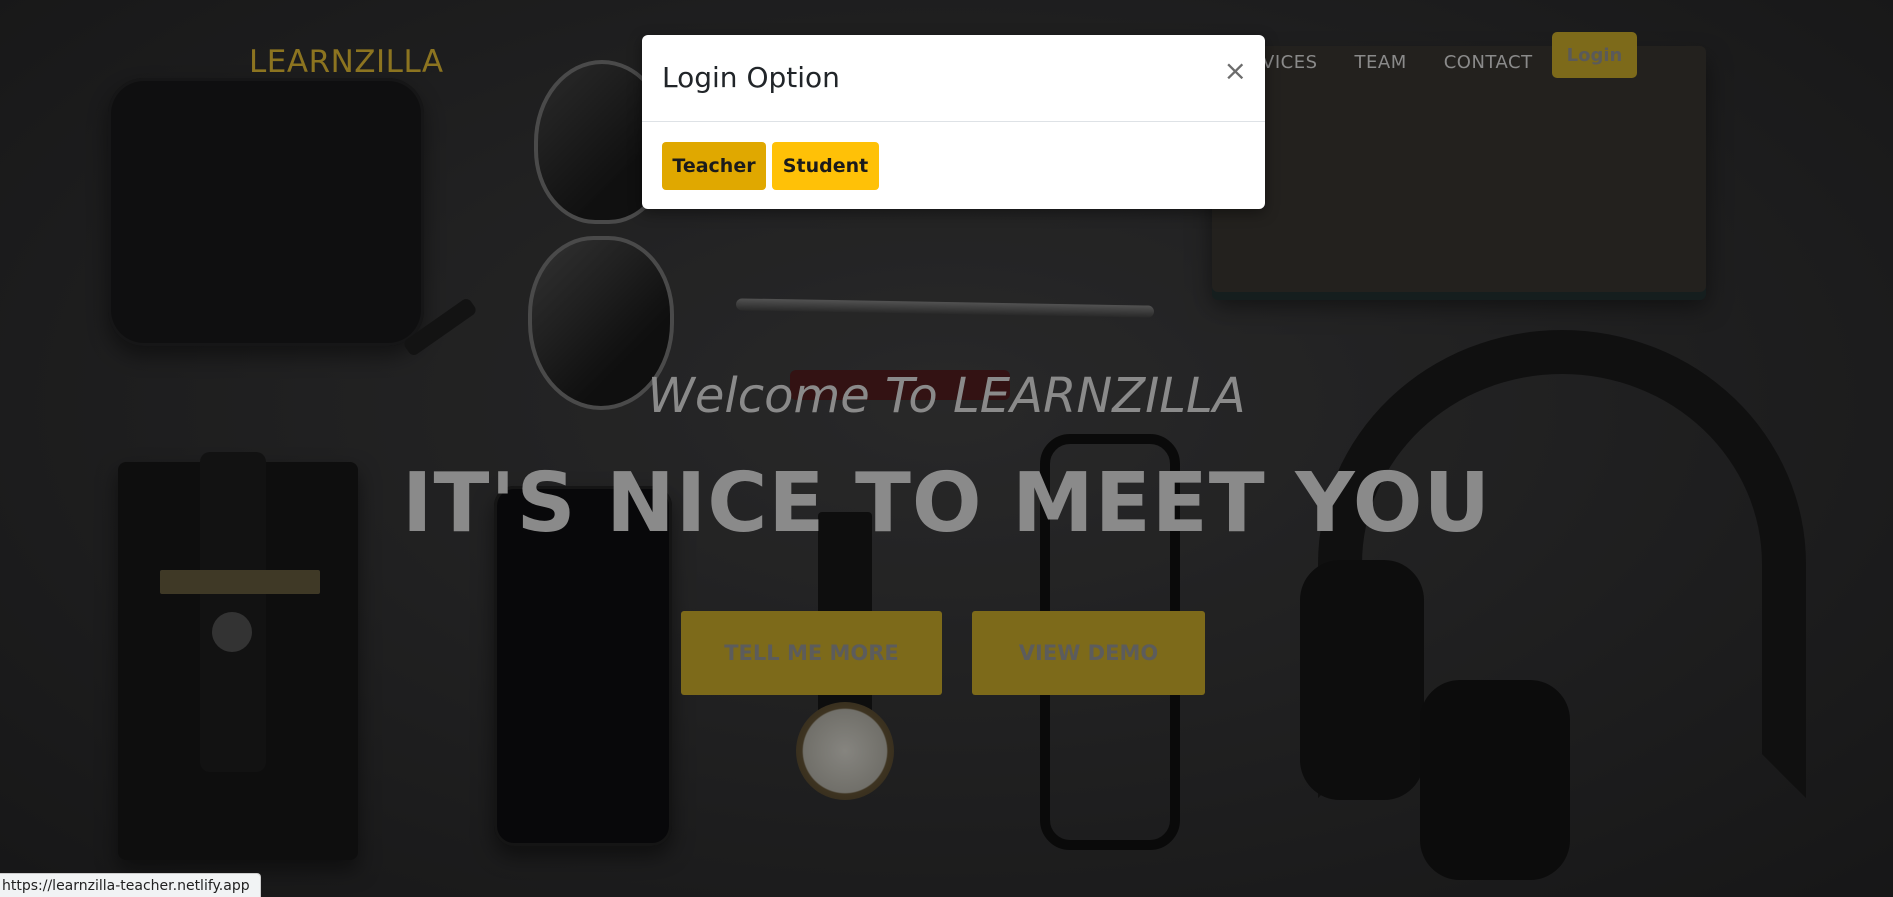 This screenshot has width=1893, height=897. Describe the element at coordinates (1088, 653) in the screenshot. I see `view-demo-button: VIEW DEMO` at that location.